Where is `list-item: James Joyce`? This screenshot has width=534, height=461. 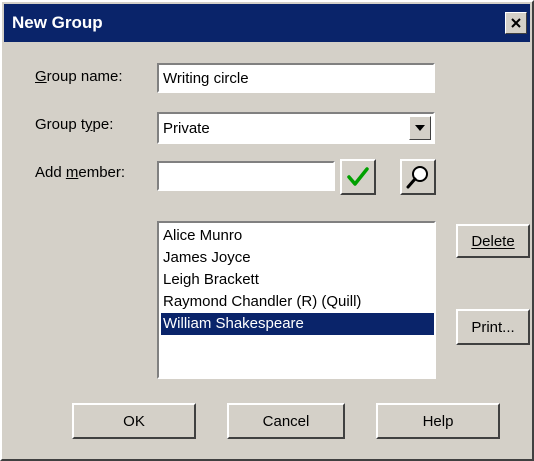 list-item: James Joyce is located at coordinates (297, 258).